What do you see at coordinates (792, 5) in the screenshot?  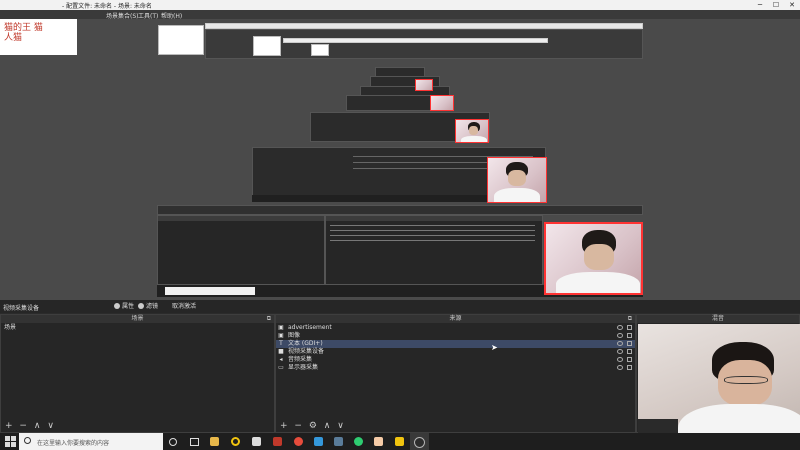 I see `close-button: ✕` at bounding box center [792, 5].